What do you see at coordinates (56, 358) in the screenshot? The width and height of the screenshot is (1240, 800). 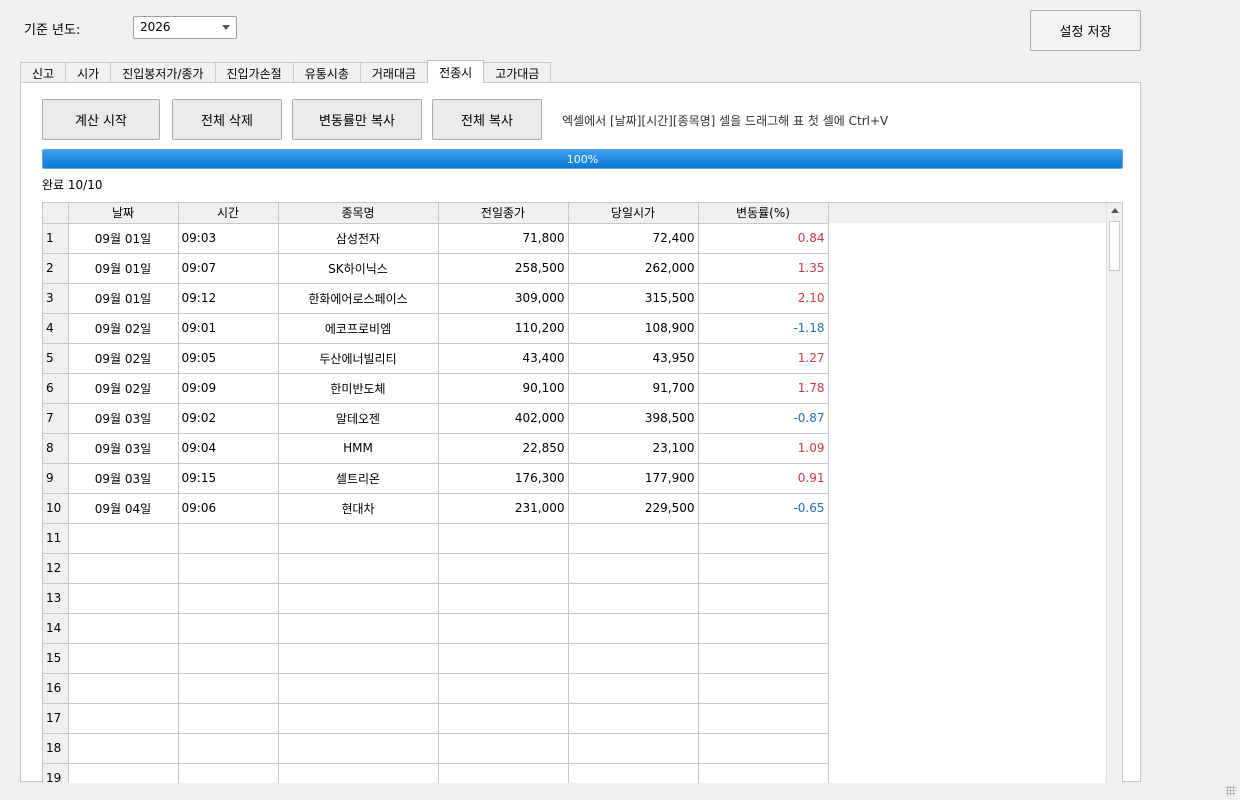 I see `row-number: 5` at bounding box center [56, 358].